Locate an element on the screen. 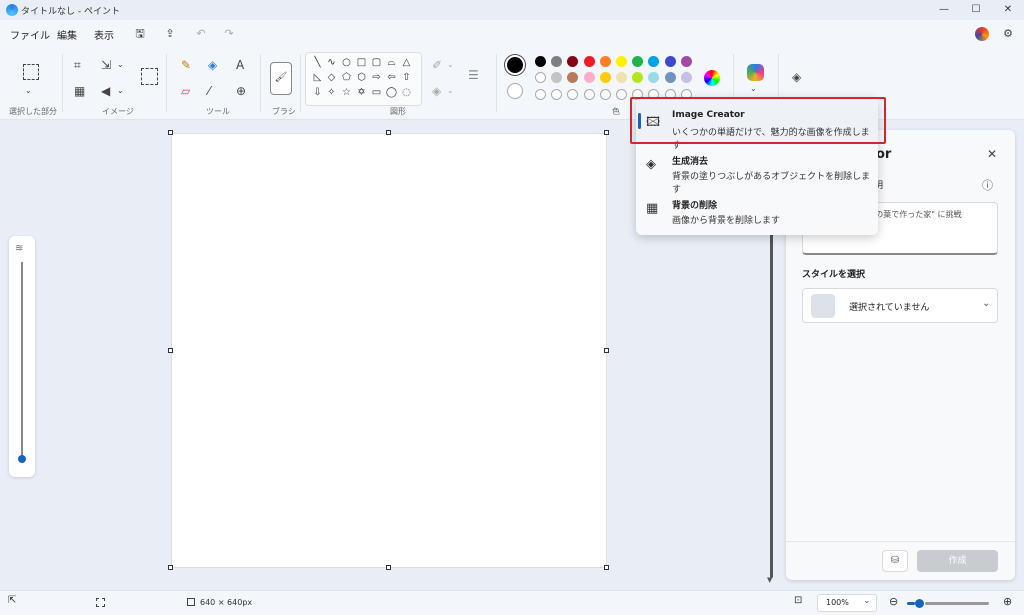 The width and height of the screenshot is (1024, 615). polygon-shape-icon: ⌓ is located at coordinates (391, 63).